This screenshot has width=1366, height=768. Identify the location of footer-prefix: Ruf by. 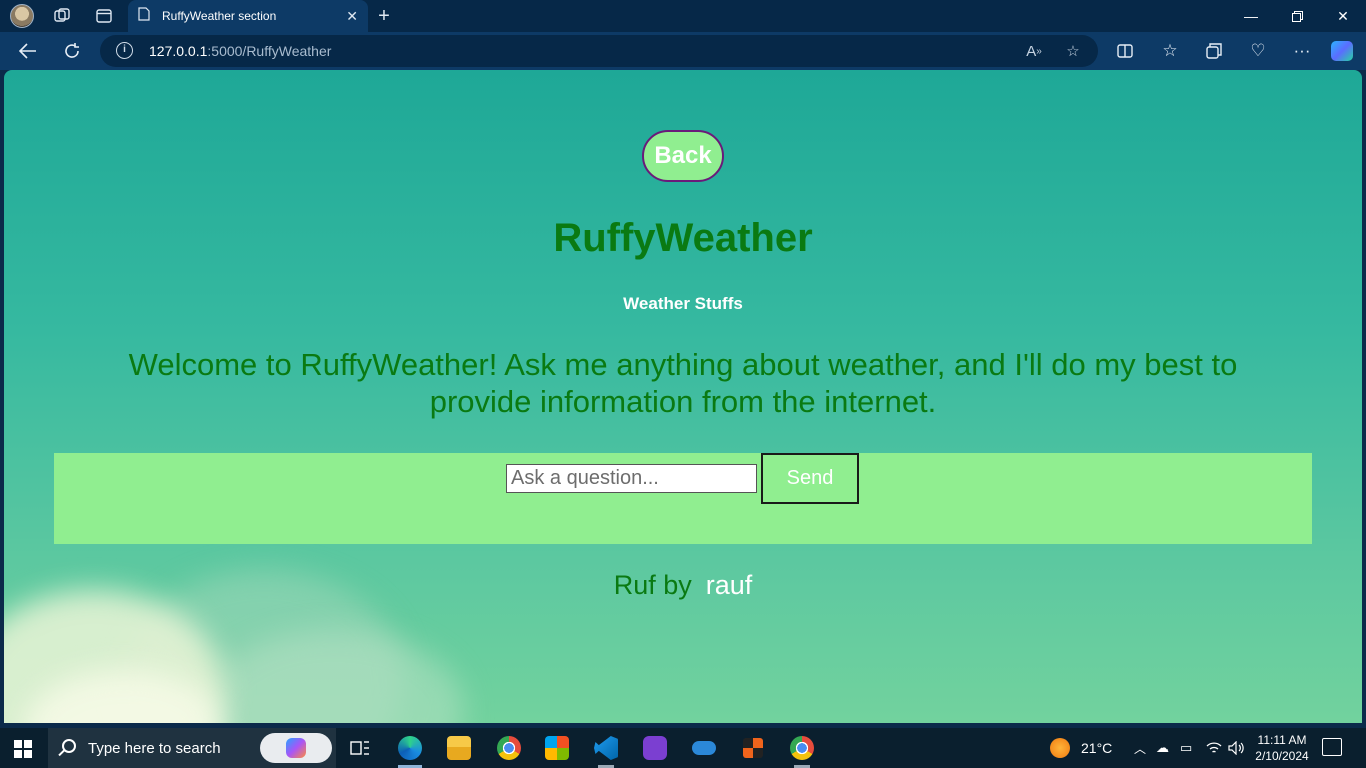
(652, 585).